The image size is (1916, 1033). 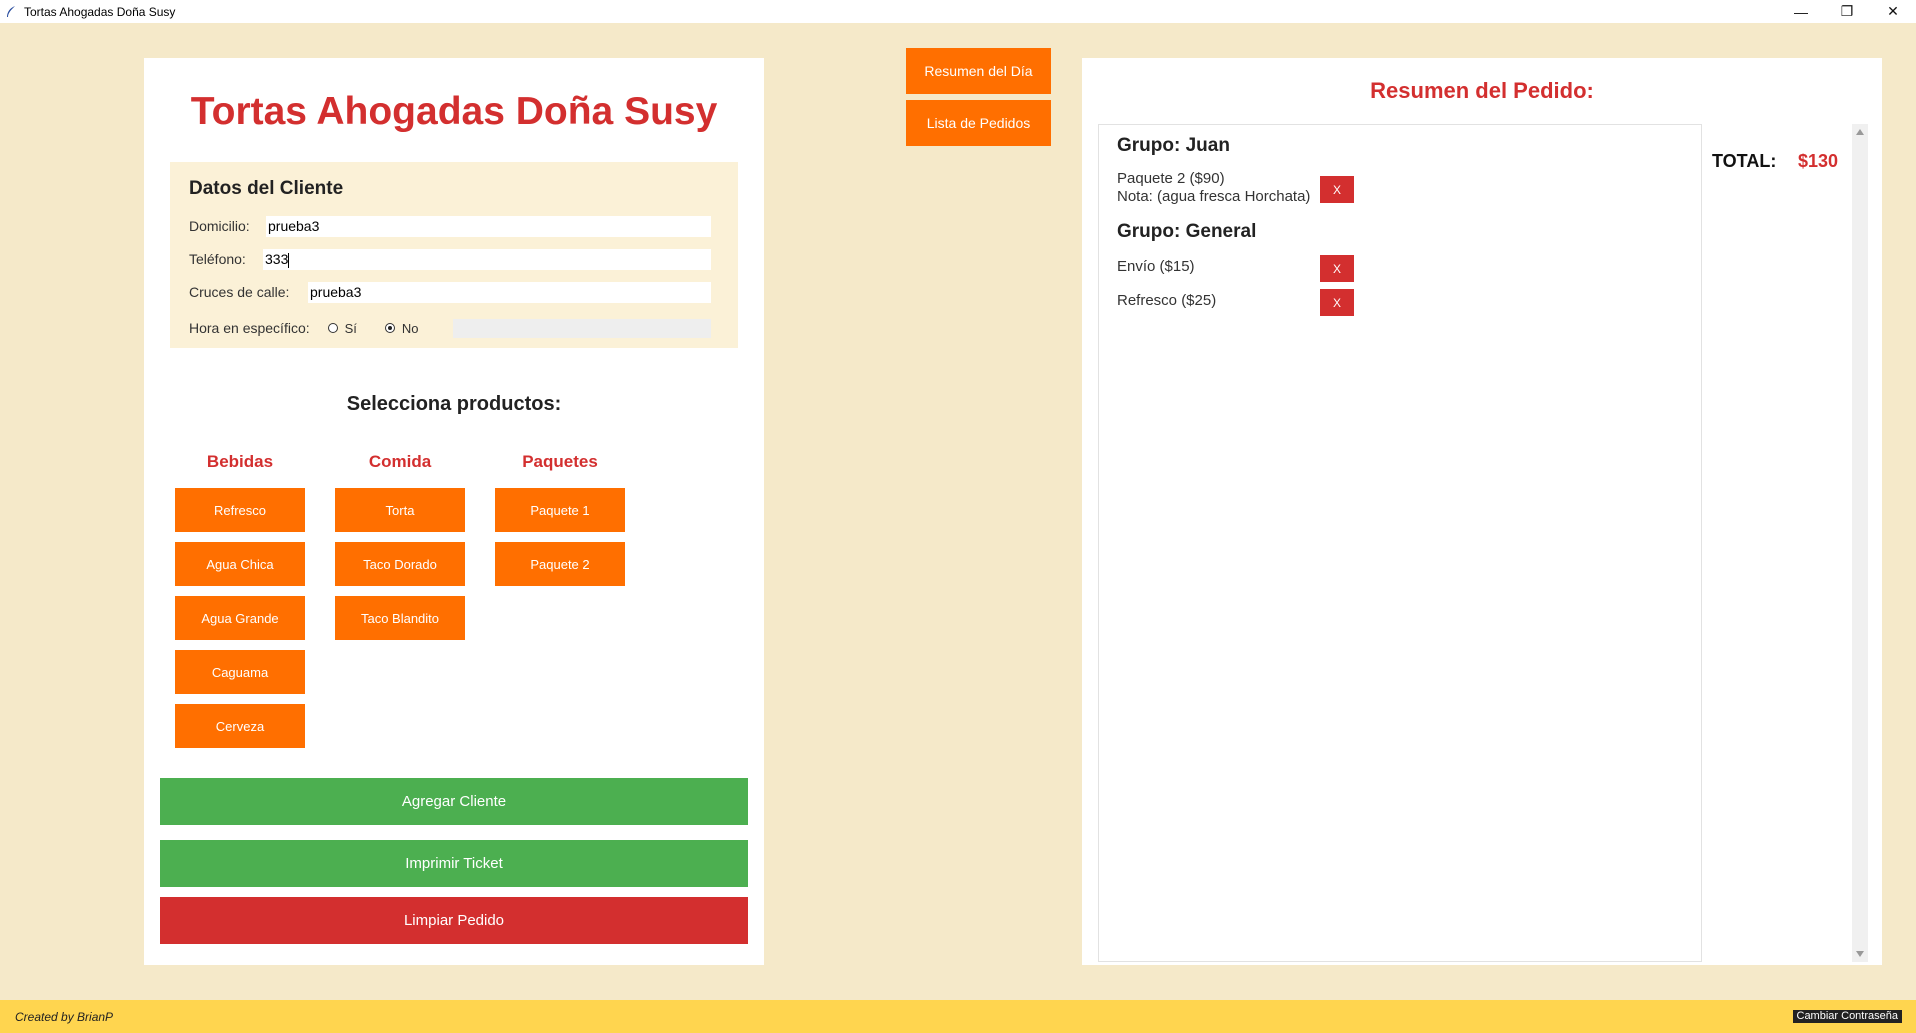 What do you see at coordinates (240, 564) in the screenshot?
I see `product-agua-chica-button: Agua Chica` at bounding box center [240, 564].